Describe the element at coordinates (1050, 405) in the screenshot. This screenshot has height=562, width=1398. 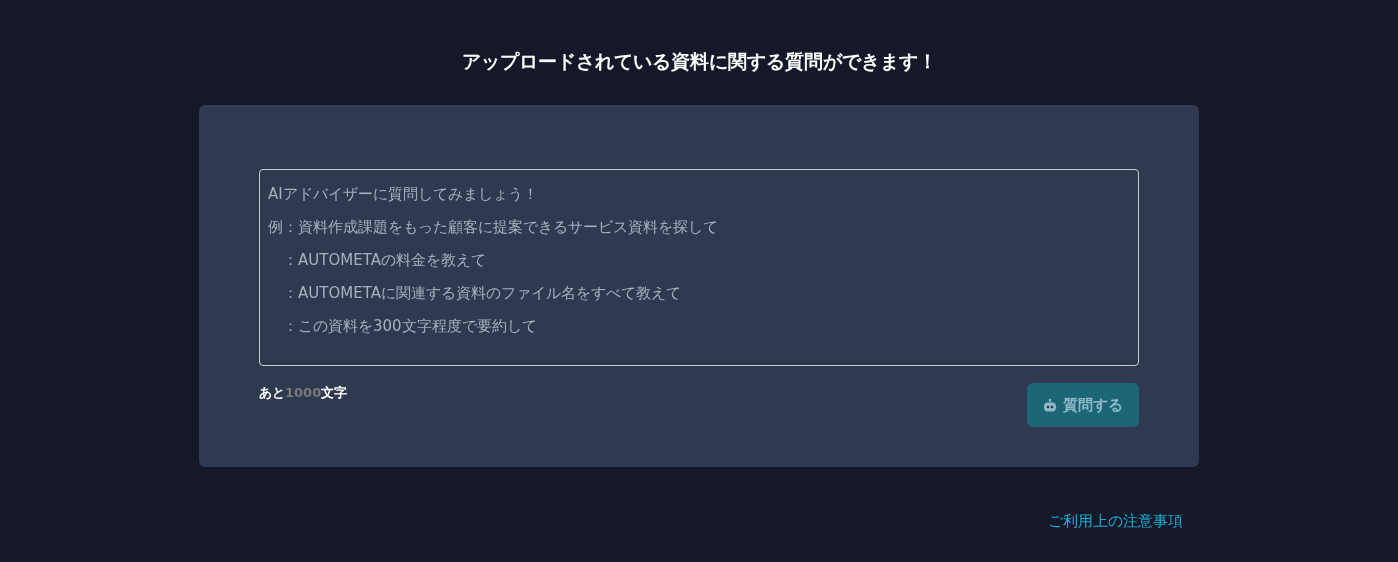
I see `robot-icon` at that location.